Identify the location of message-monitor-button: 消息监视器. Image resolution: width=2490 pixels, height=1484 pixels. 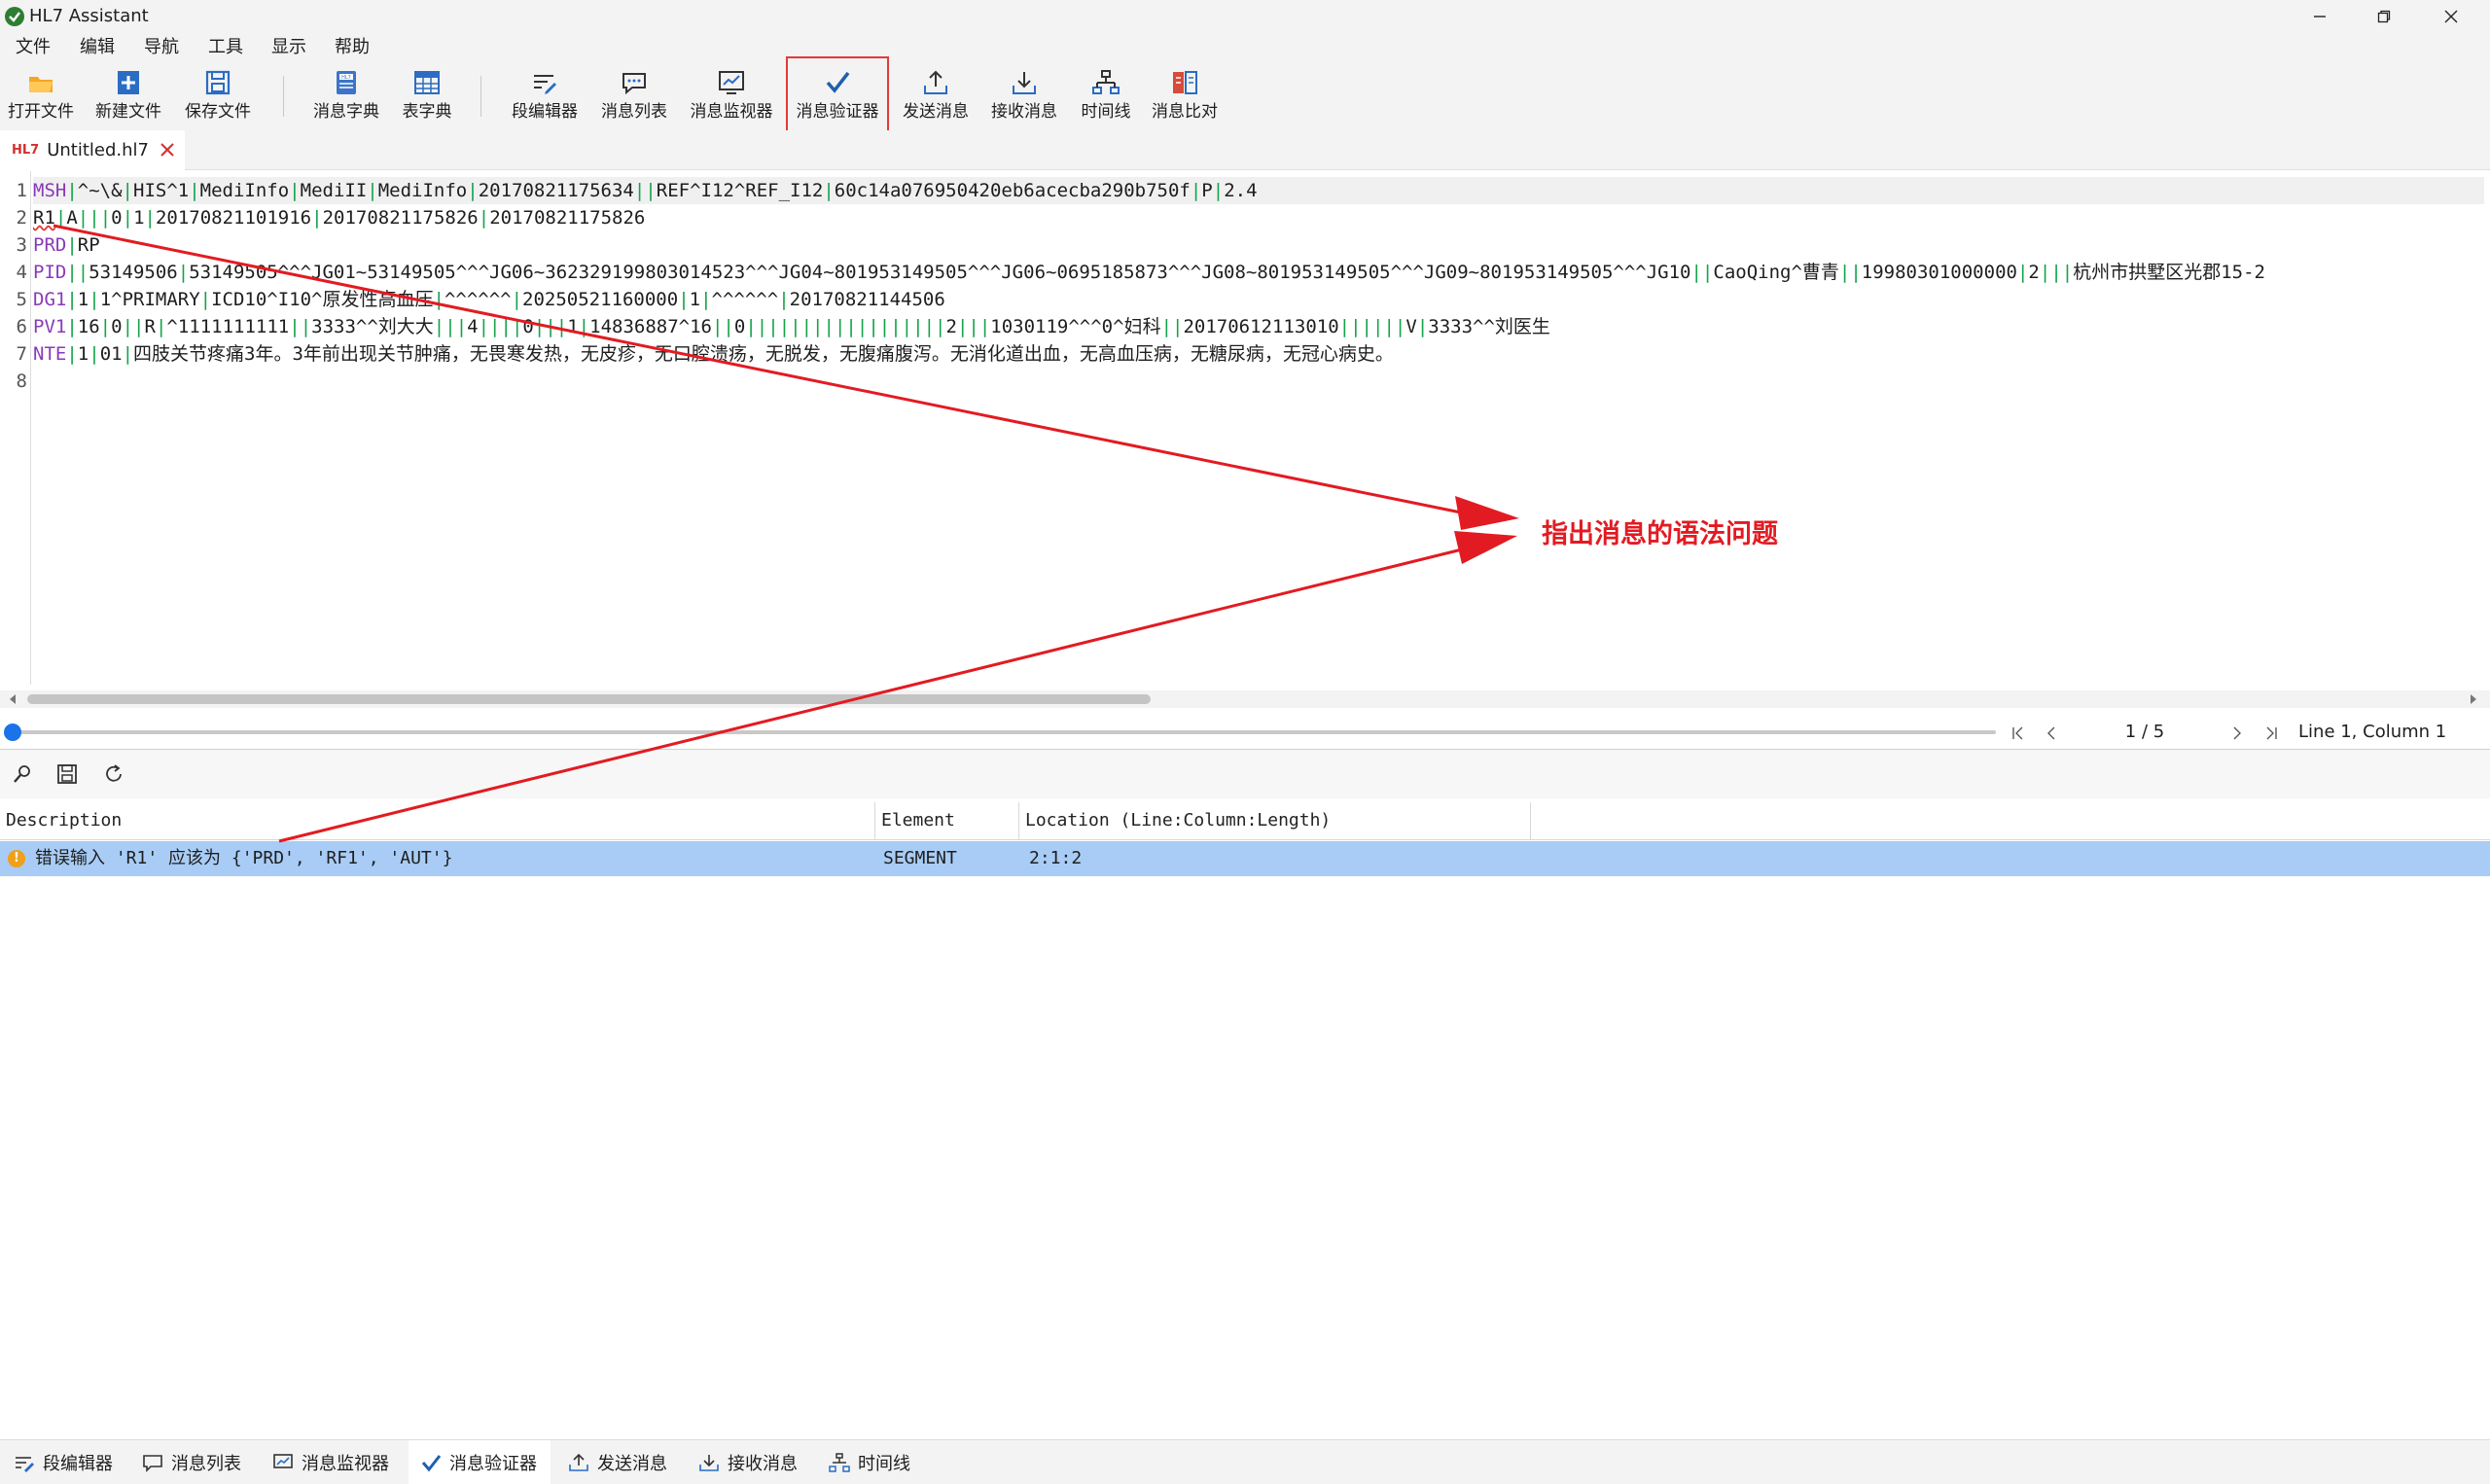
(731, 95).